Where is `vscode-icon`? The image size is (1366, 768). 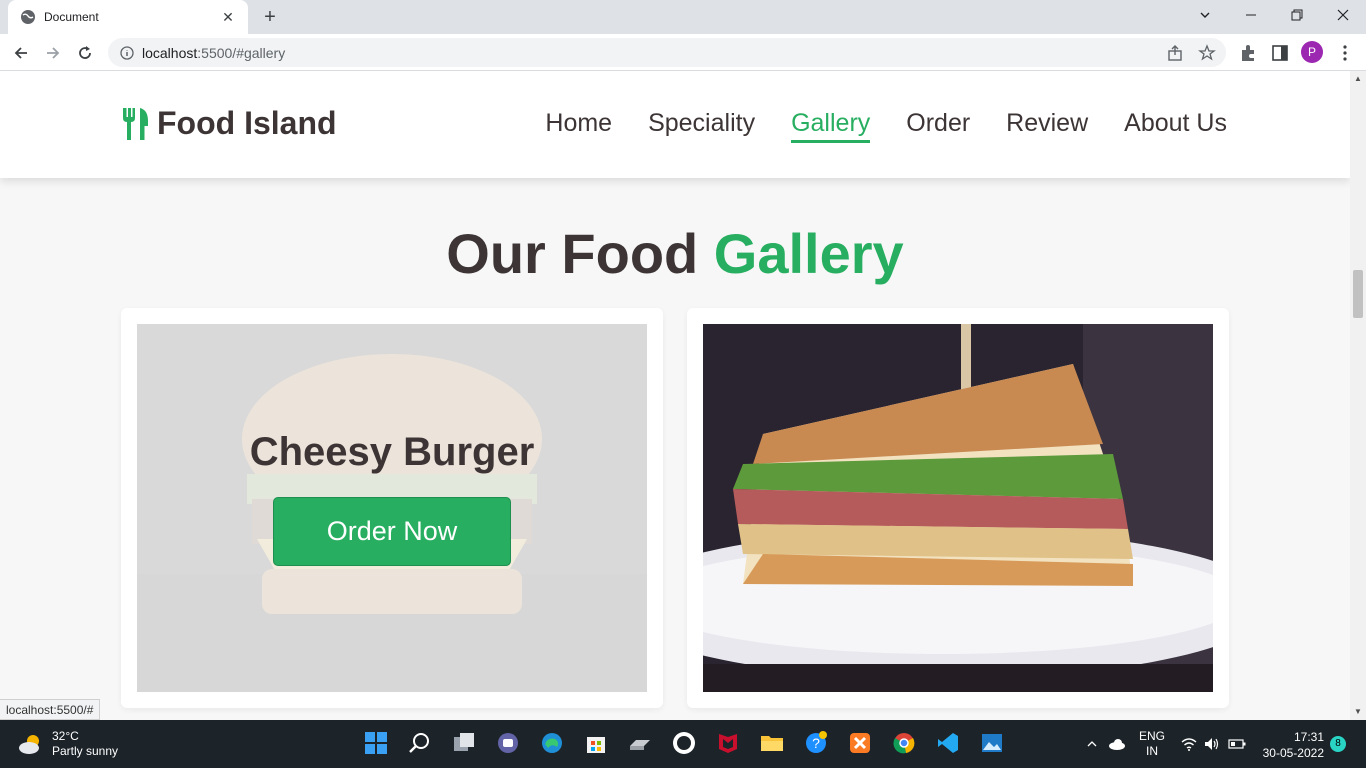
vscode-icon is located at coordinates (948, 743).